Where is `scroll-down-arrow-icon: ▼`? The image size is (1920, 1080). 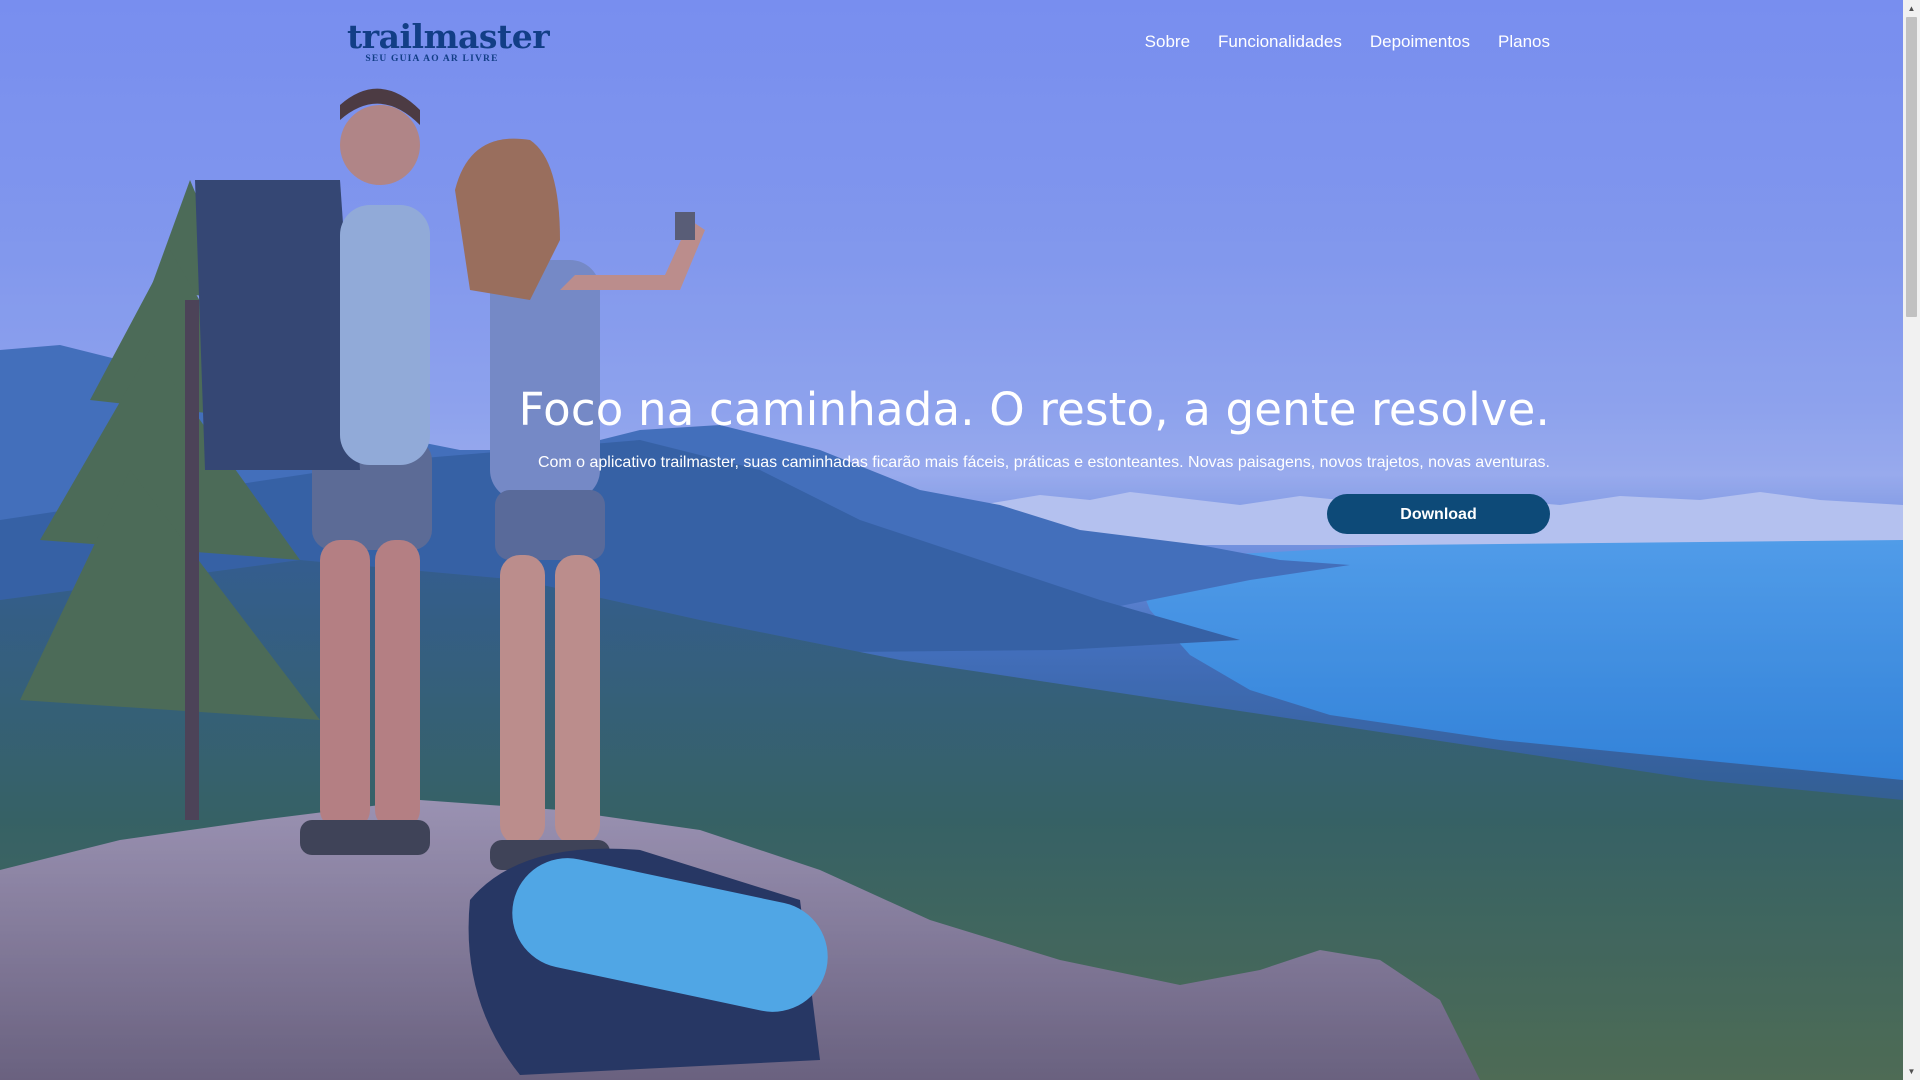 scroll-down-arrow-icon: ▼ is located at coordinates (1911, 1071).